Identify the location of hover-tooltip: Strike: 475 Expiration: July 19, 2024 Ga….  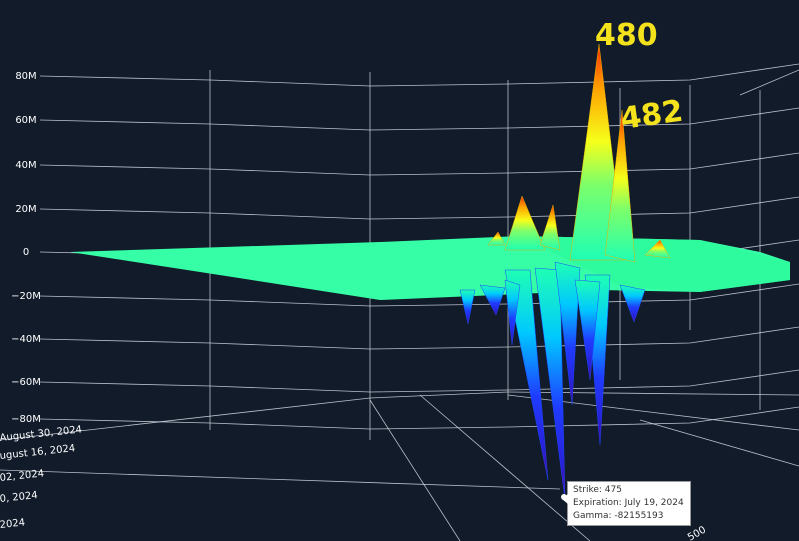
(626, 503).